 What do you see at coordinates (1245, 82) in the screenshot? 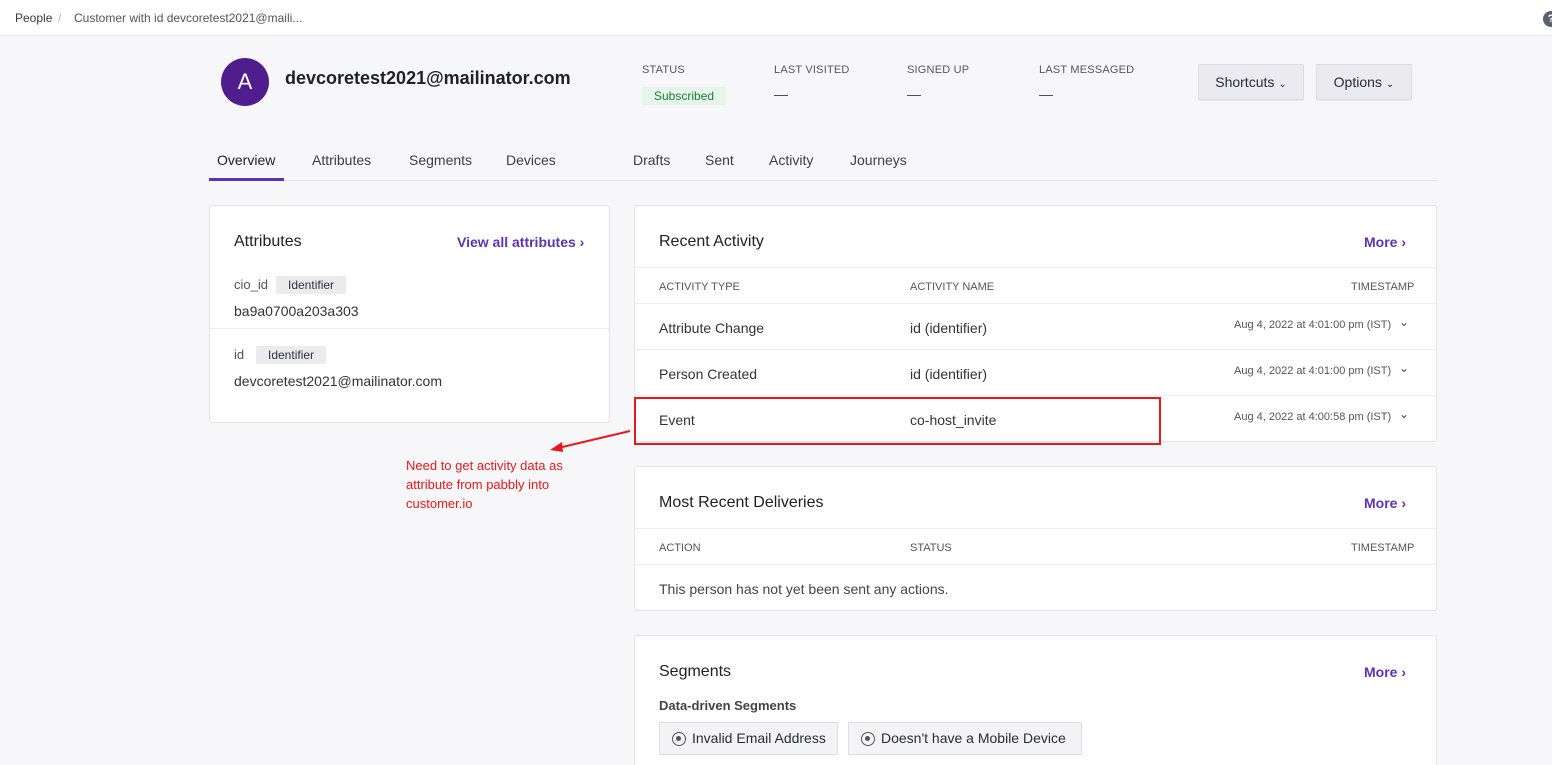
I see `shortcuts-label: Shortcuts` at bounding box center [1245, 82].